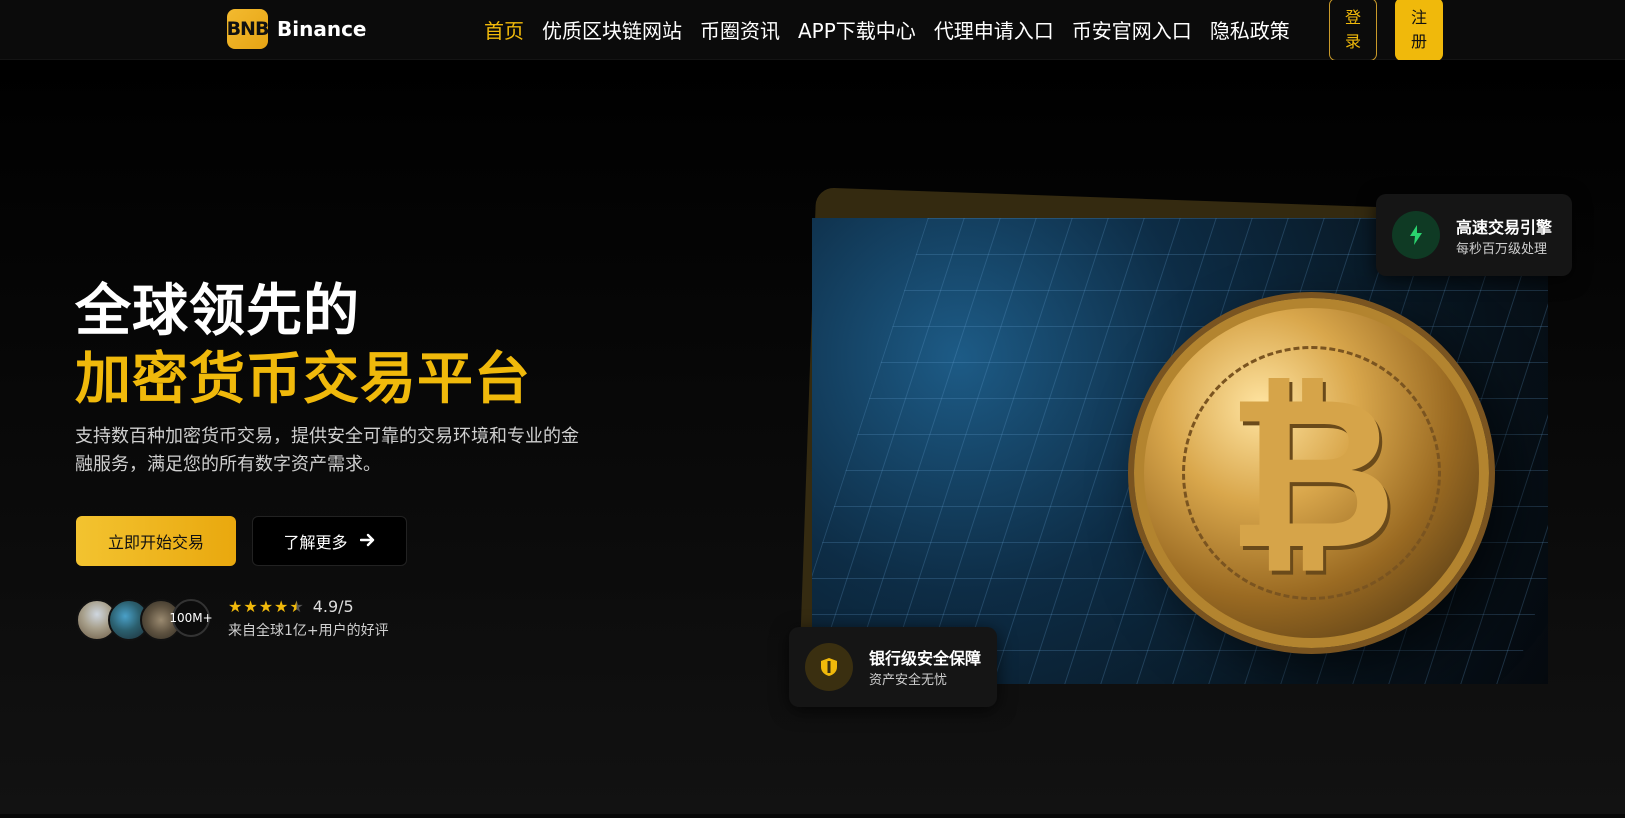 The width and height of the screenshot is (1625, 818). I want to click on start-trading-label: 立即开始交易, so click(155, 542).